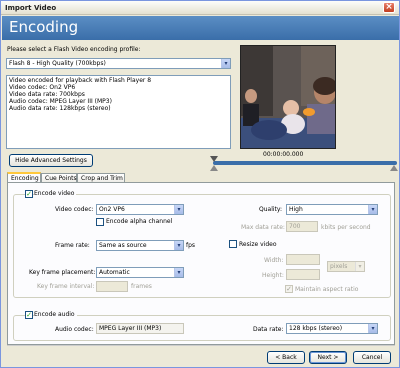 This screenshot has width=400, height=368. I want to click on description-line: Audio codec: MPEG Layer III (MP3), so click(60, 101).